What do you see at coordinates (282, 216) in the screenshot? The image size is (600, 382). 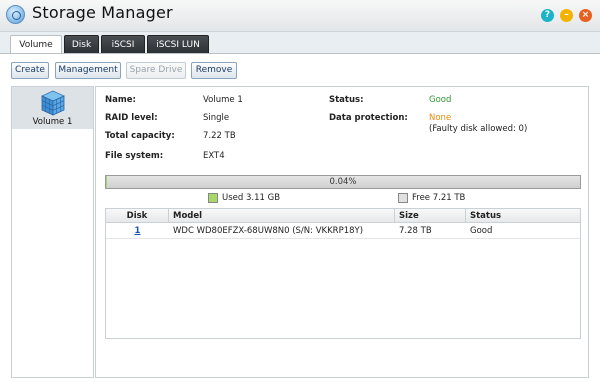 I see `column-header-model: Model` at bounding box center [282, 216].